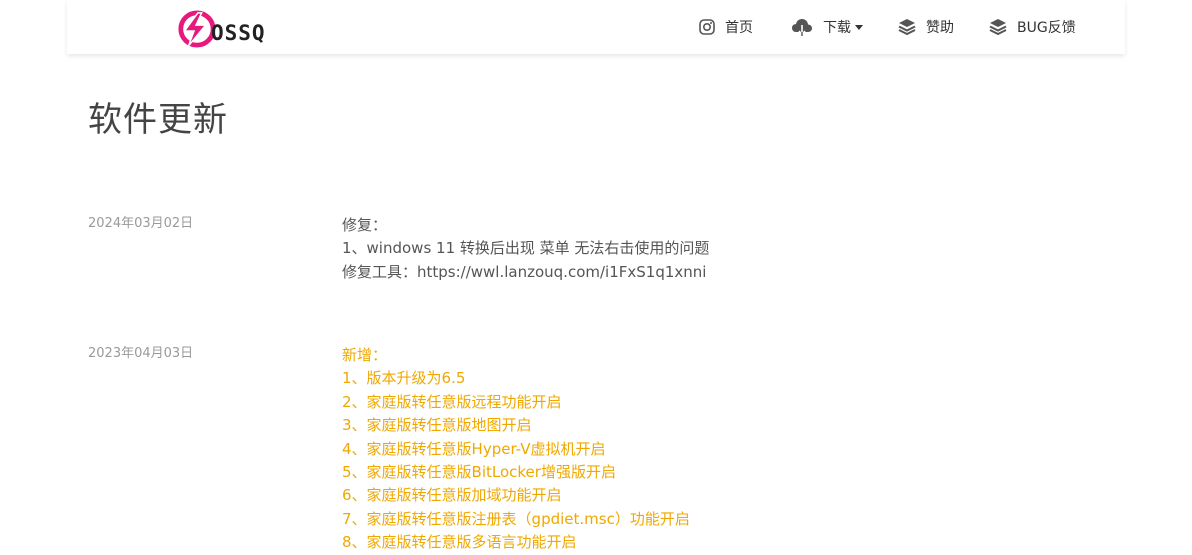 This screenshot has width=1192, height=555. I want to click on entry-line: 5、家庭版转任意版BitLocker增强版开启, so click(479, 472).